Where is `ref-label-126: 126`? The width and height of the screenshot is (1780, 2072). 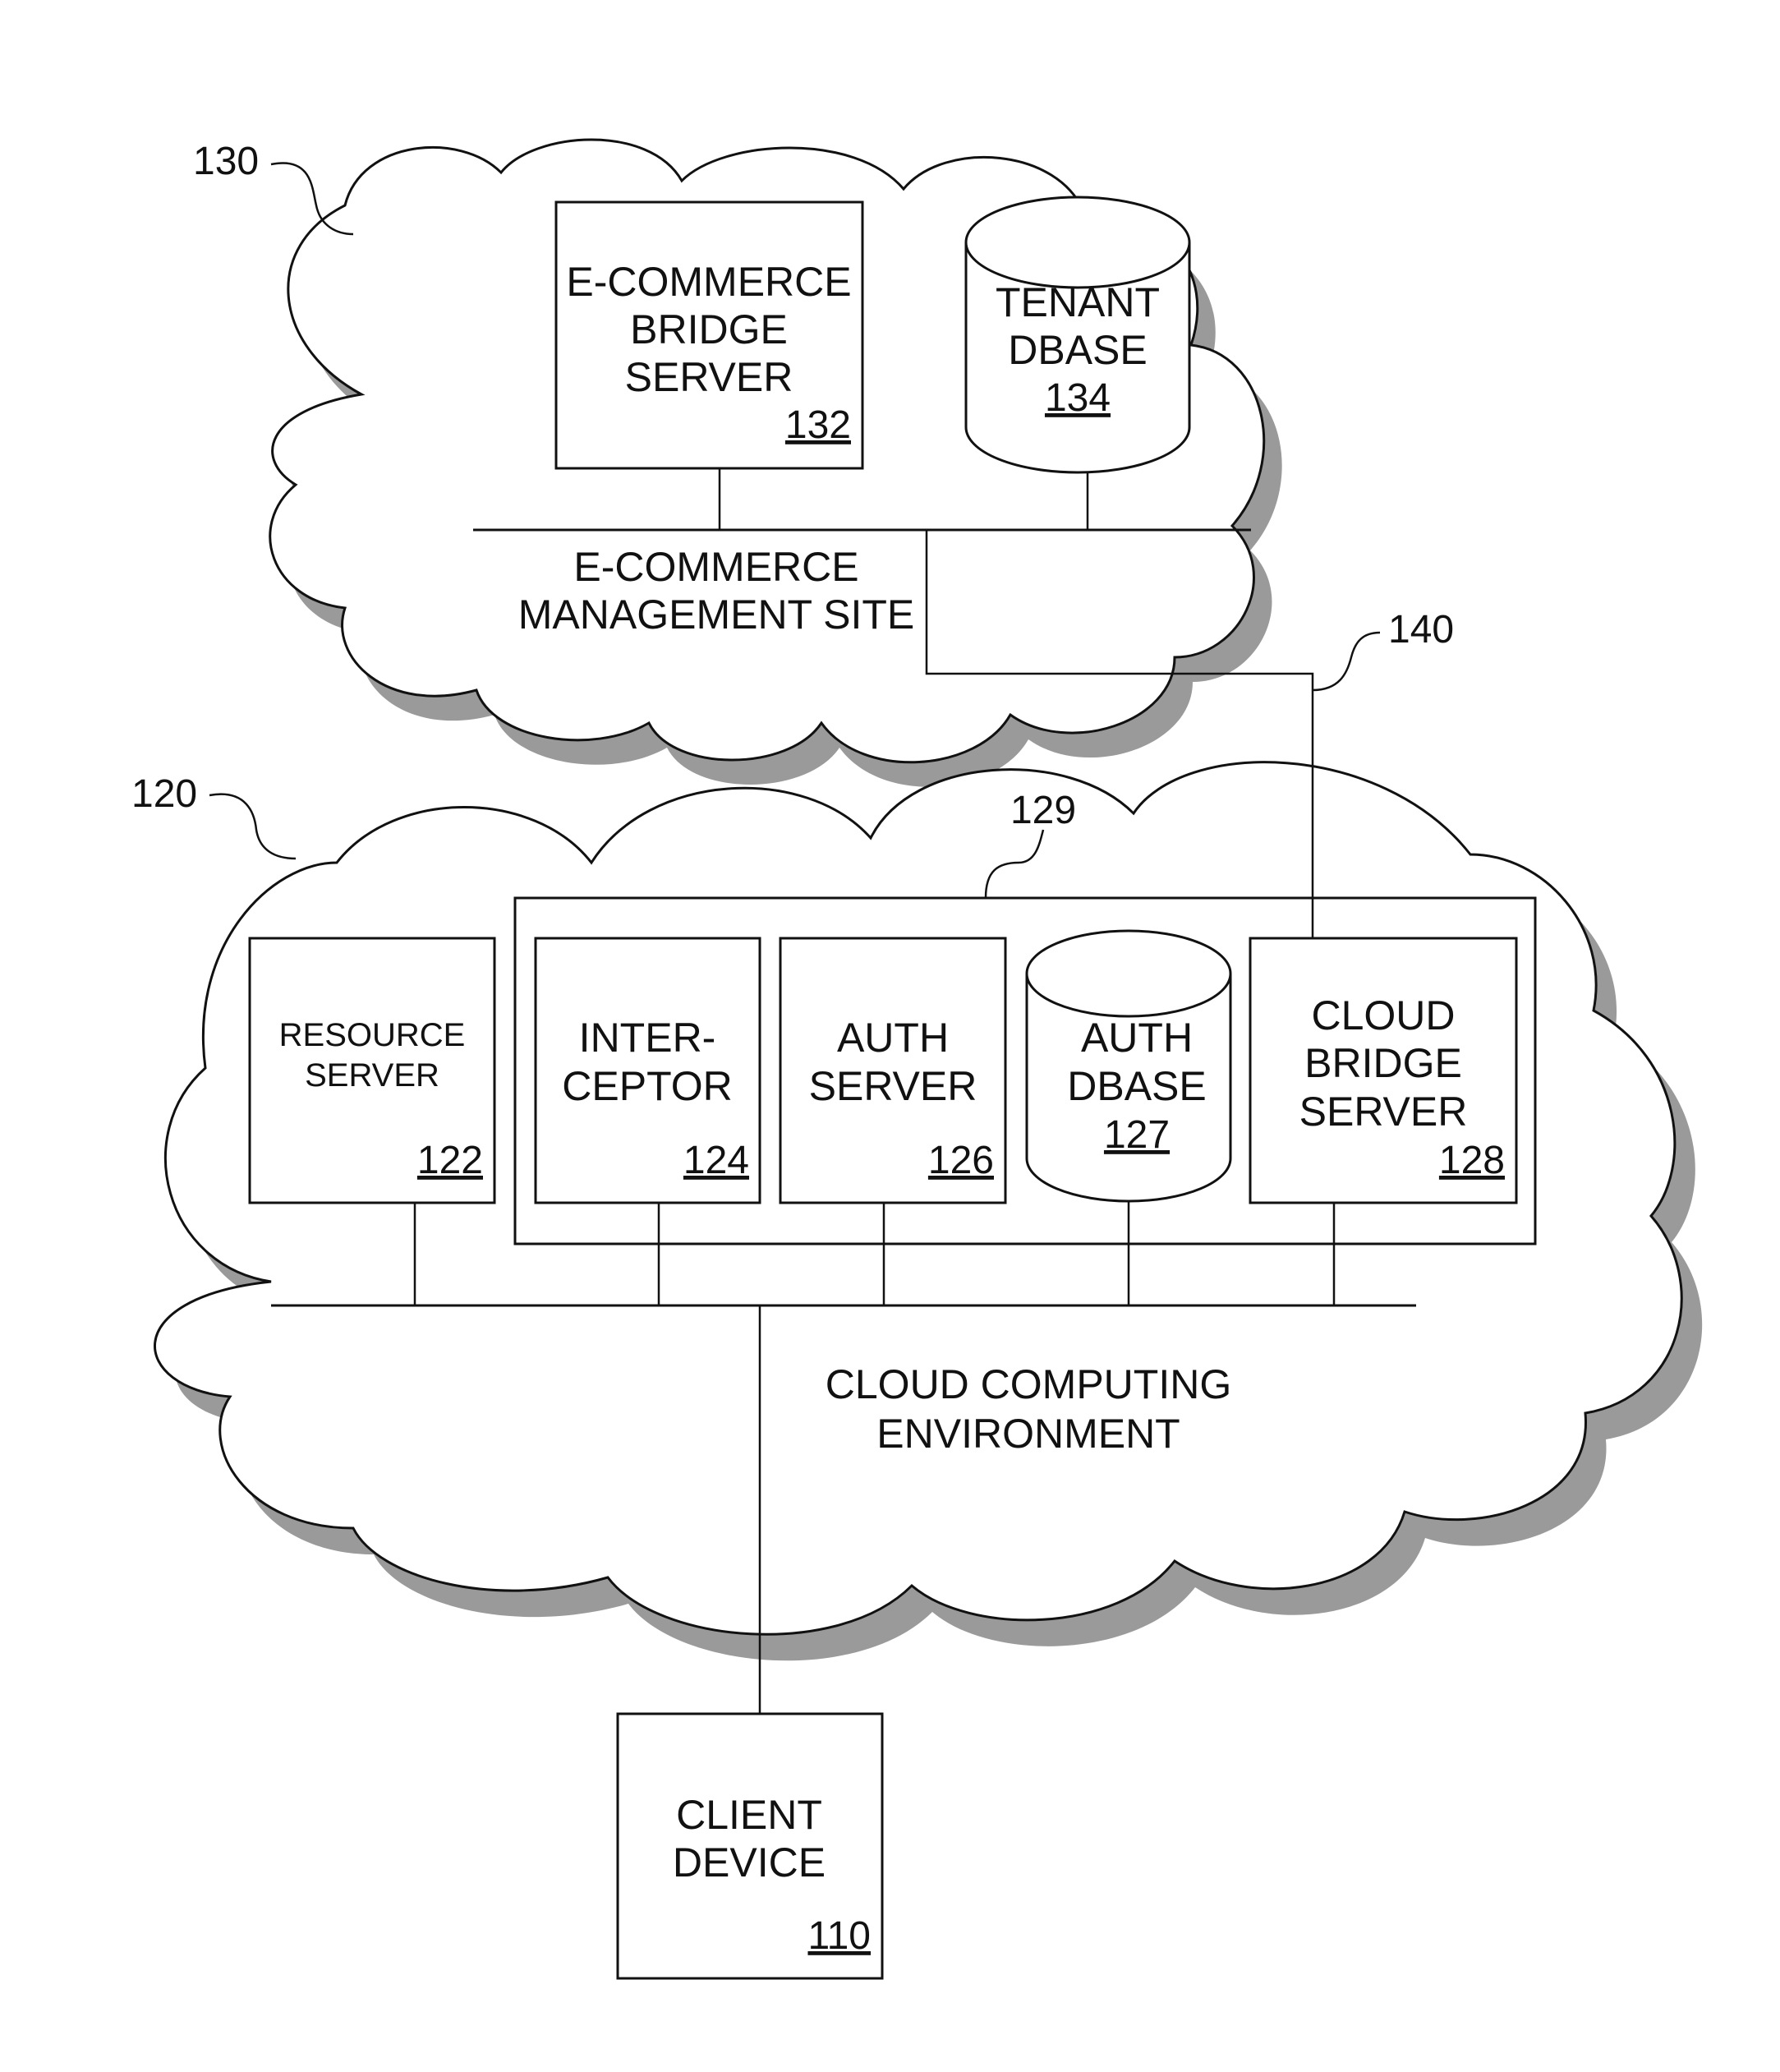 ref-label-126: 126 is located at coordinates (961, 1160).